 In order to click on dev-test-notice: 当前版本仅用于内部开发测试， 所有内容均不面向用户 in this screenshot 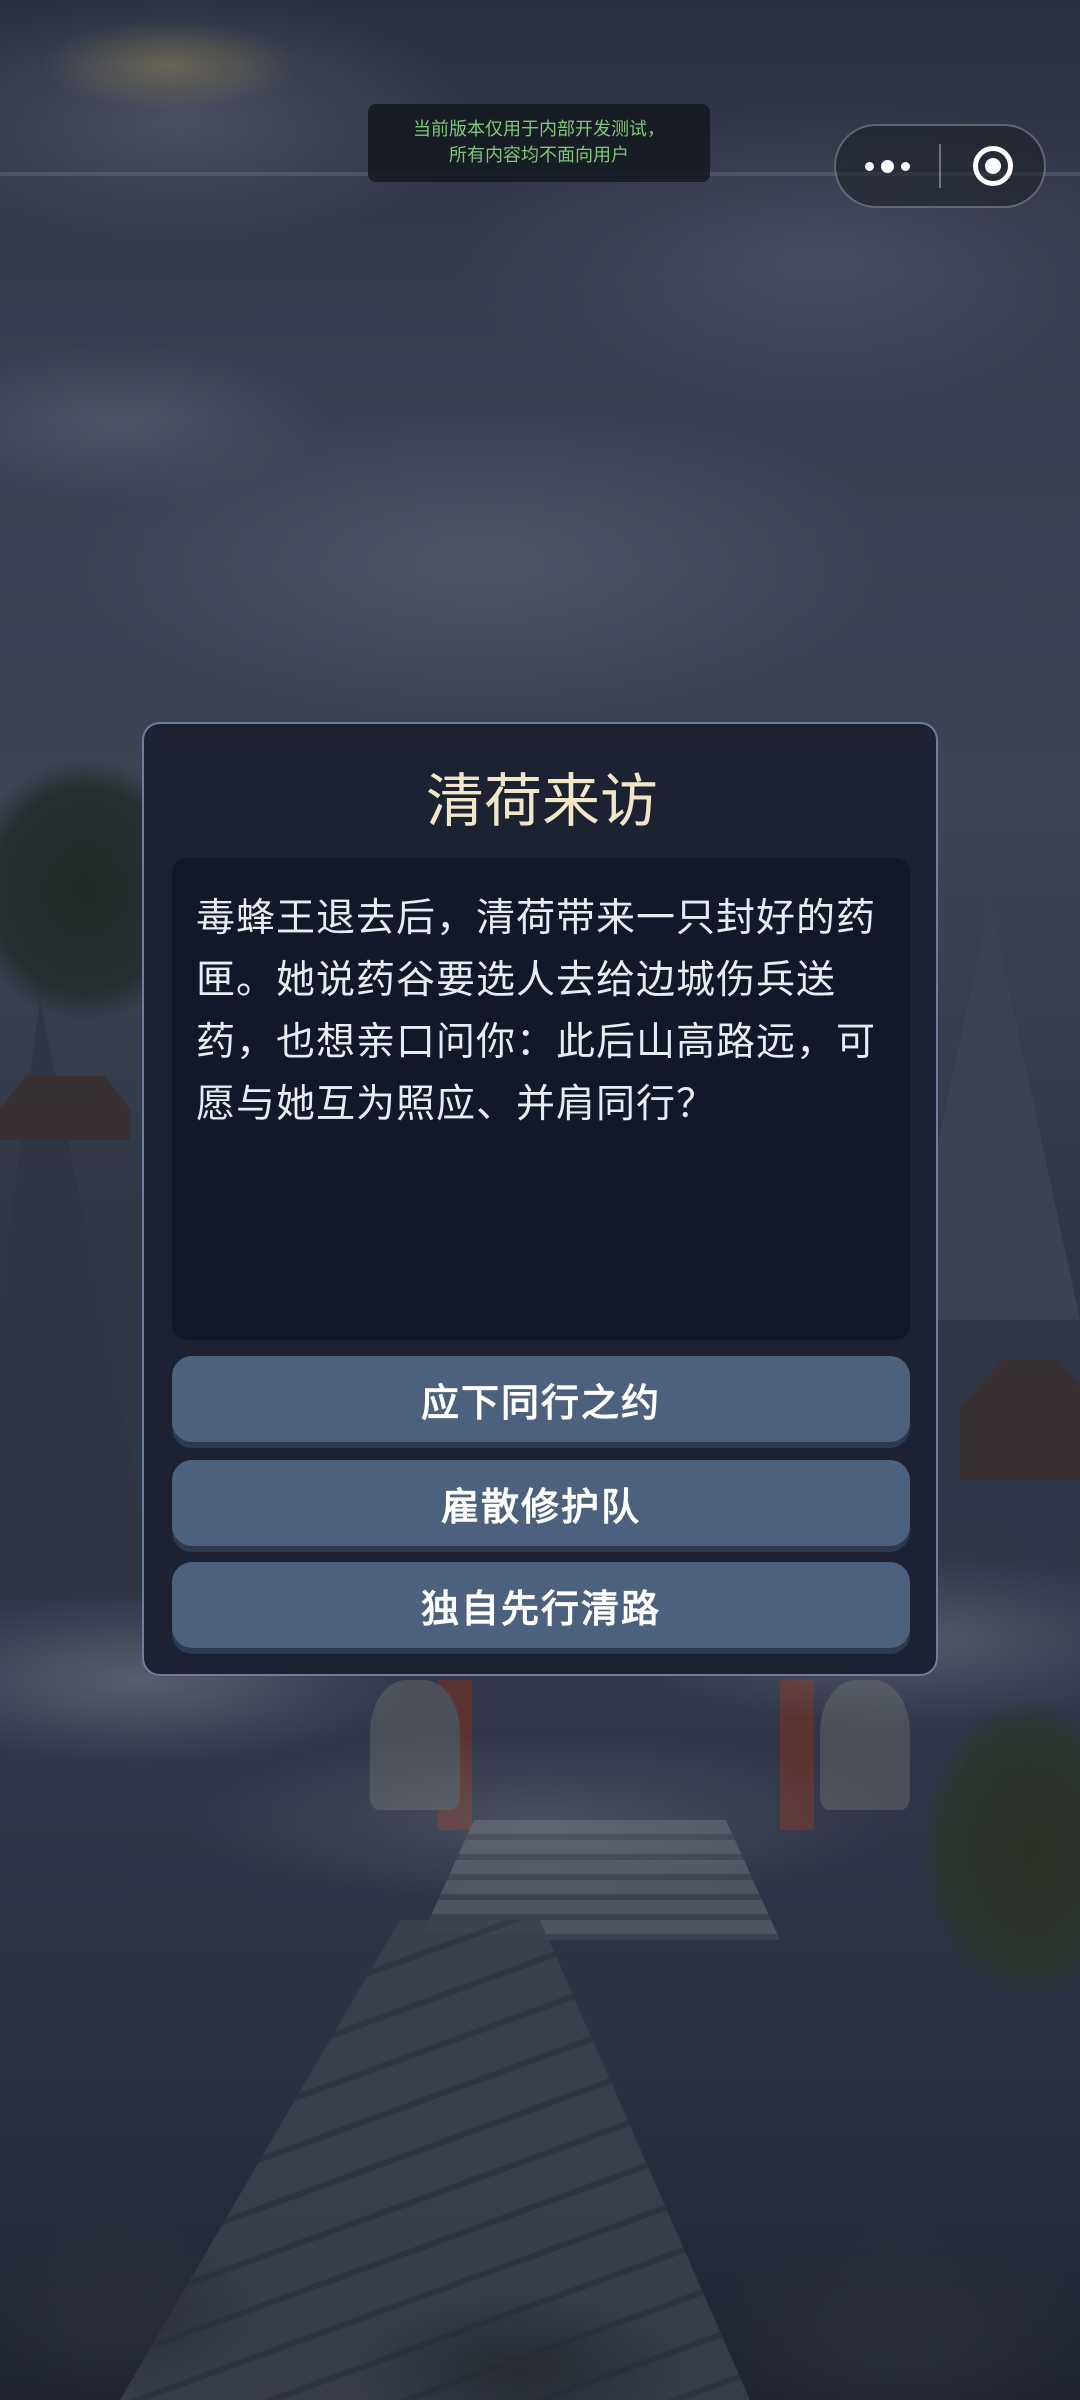, I will do `click(539, 143)`.